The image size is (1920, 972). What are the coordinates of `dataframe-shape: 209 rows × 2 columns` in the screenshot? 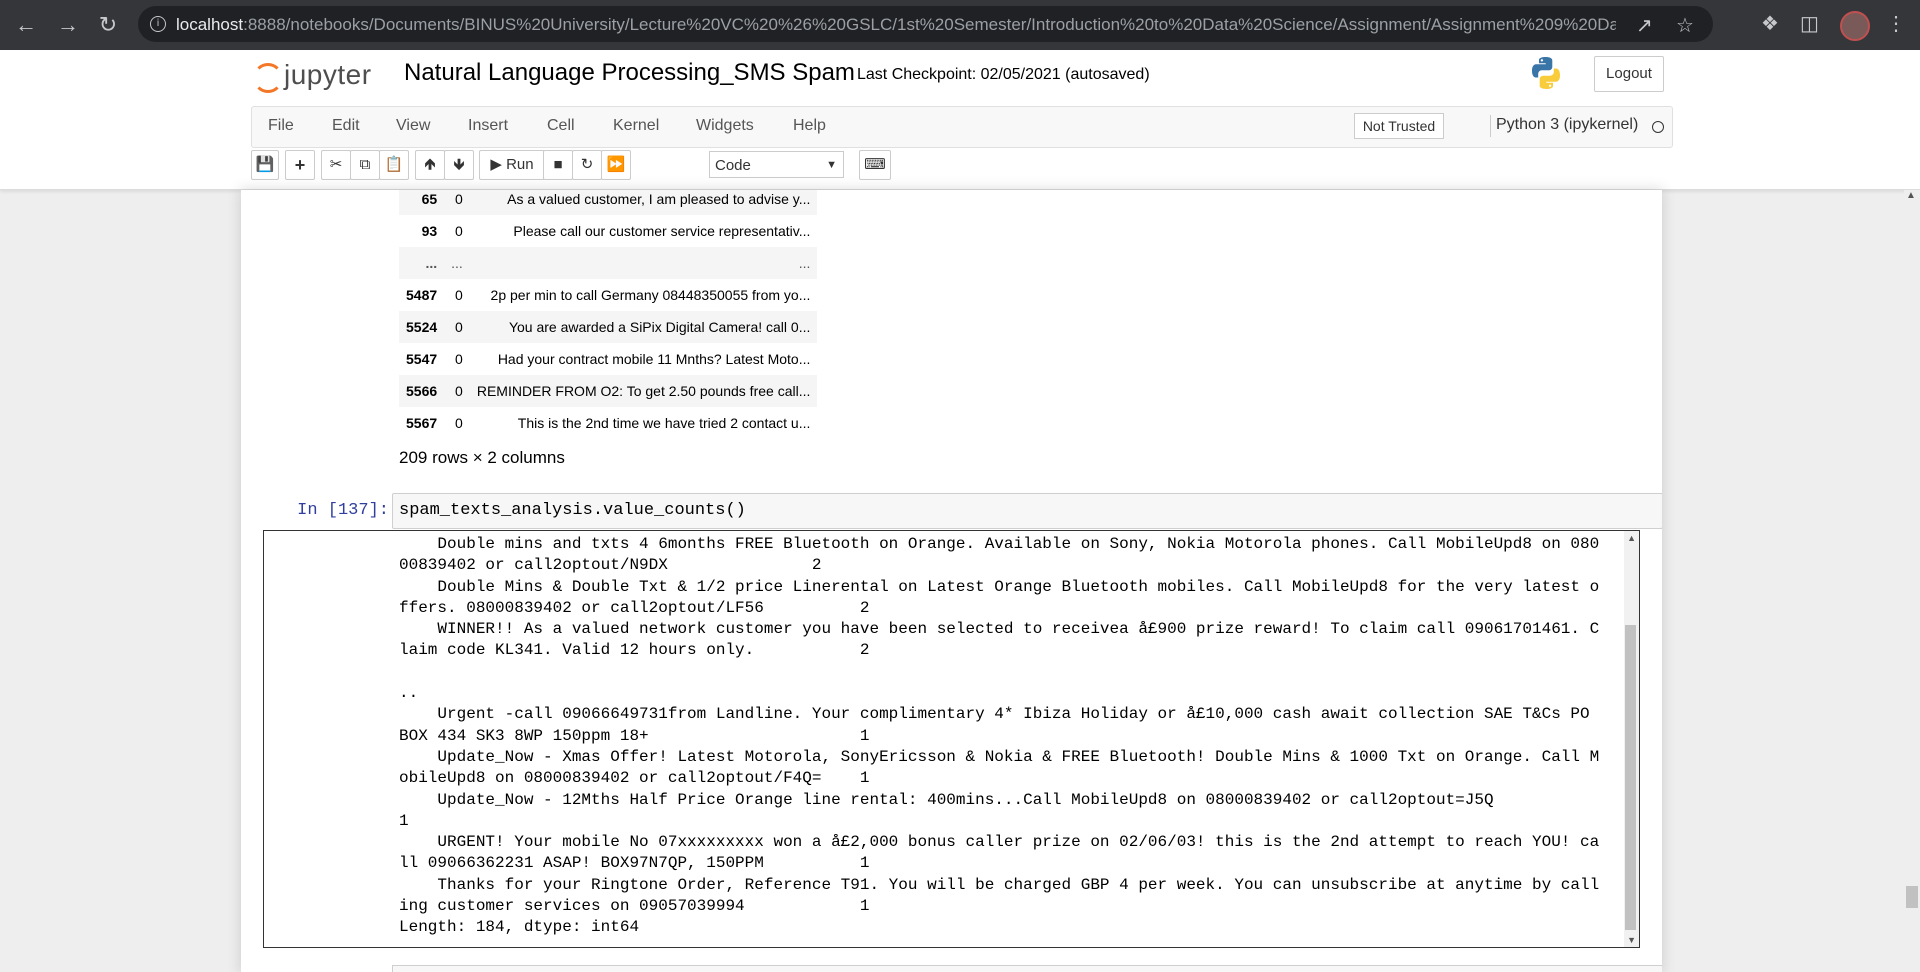 It's located at (482, 457).